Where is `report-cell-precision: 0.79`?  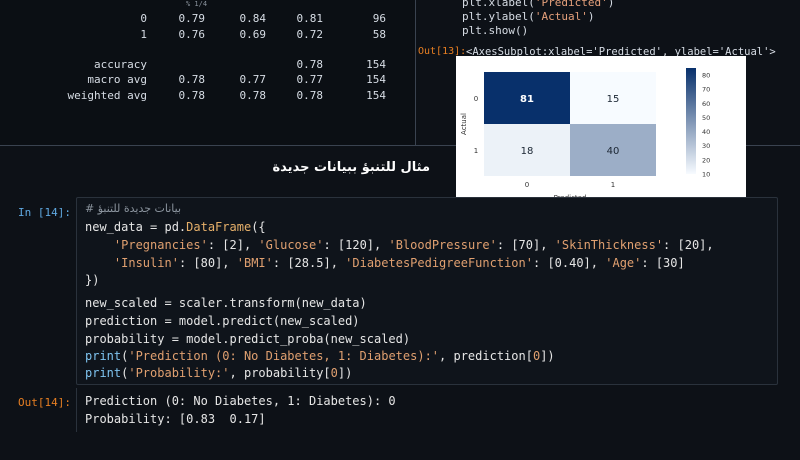 report-cell-precision: 0.79 is located at coordinates (192, 18).